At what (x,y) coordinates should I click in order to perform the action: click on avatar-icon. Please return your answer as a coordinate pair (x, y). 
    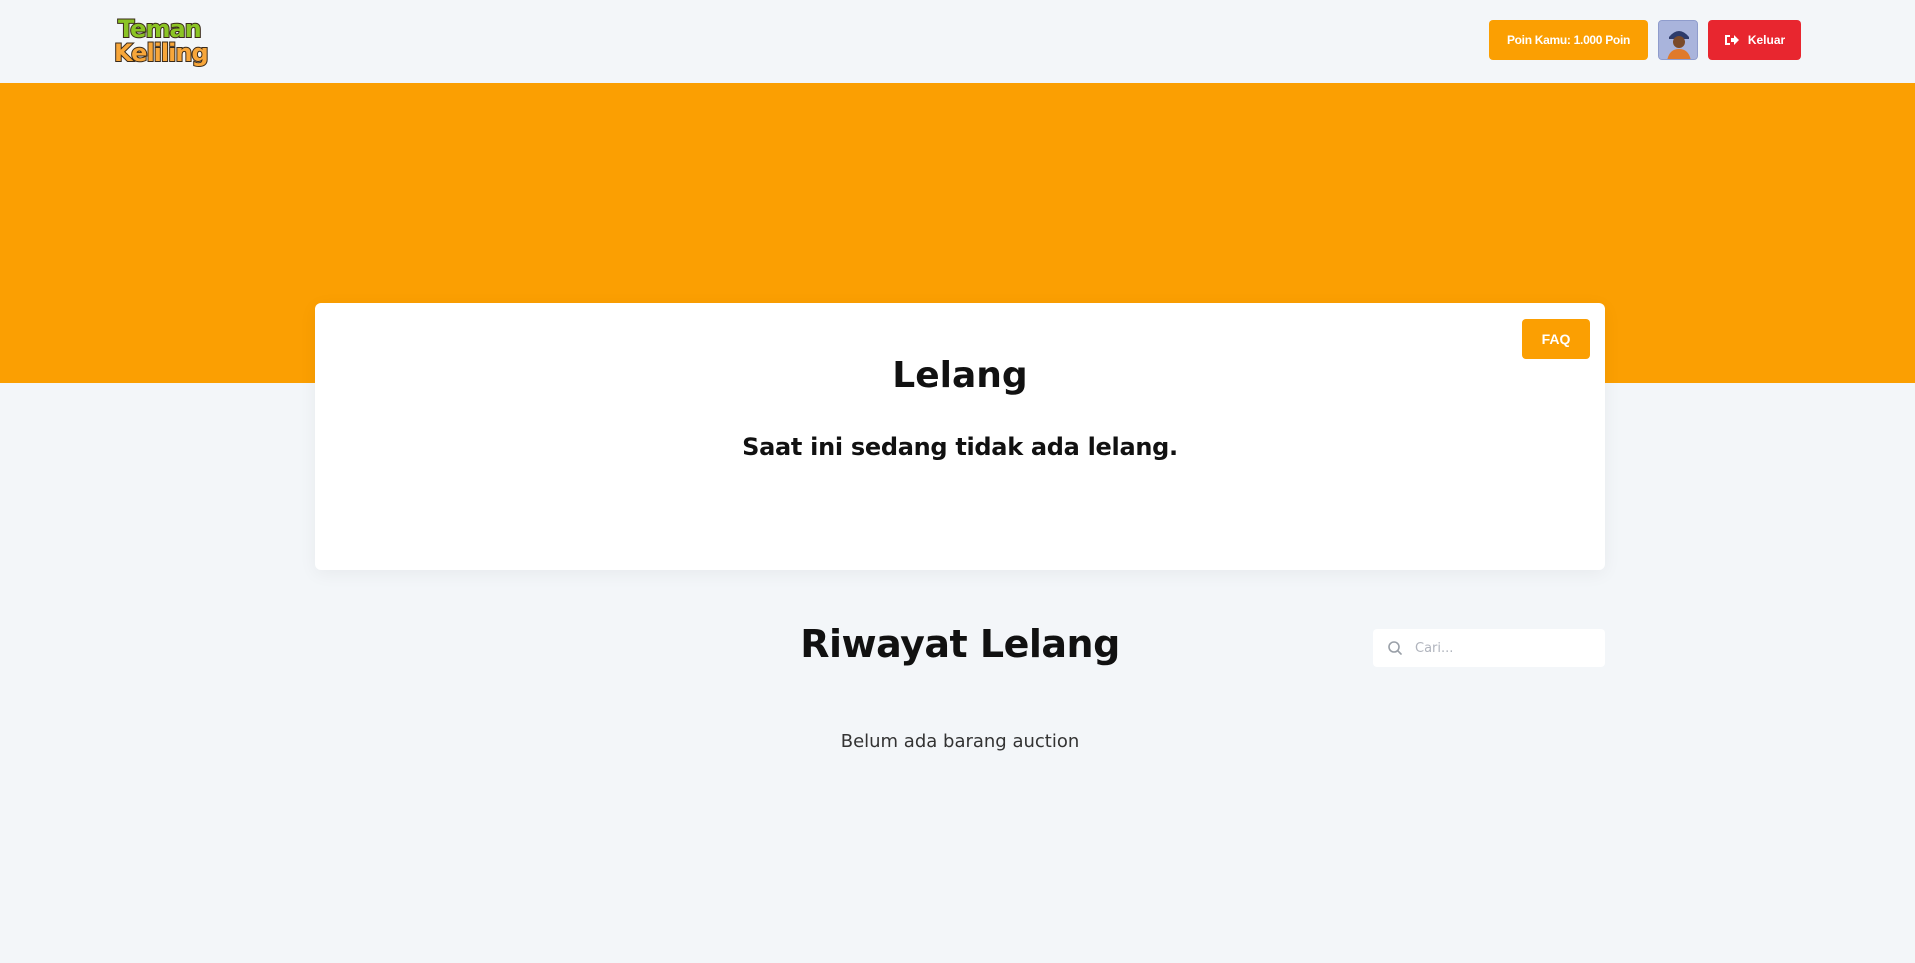
    Looking at the image, I should click on (1678, 40).